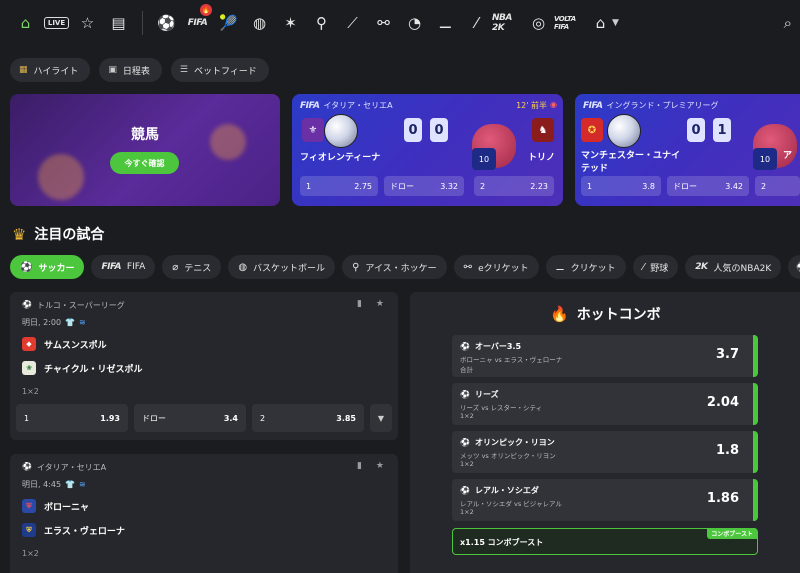 This screenshot has width=800, height=573. What do you see at coordinates (514, 186) in the screenshot?
I see `odd-button-away: 2 2.23` at bounding box center [514, 186].